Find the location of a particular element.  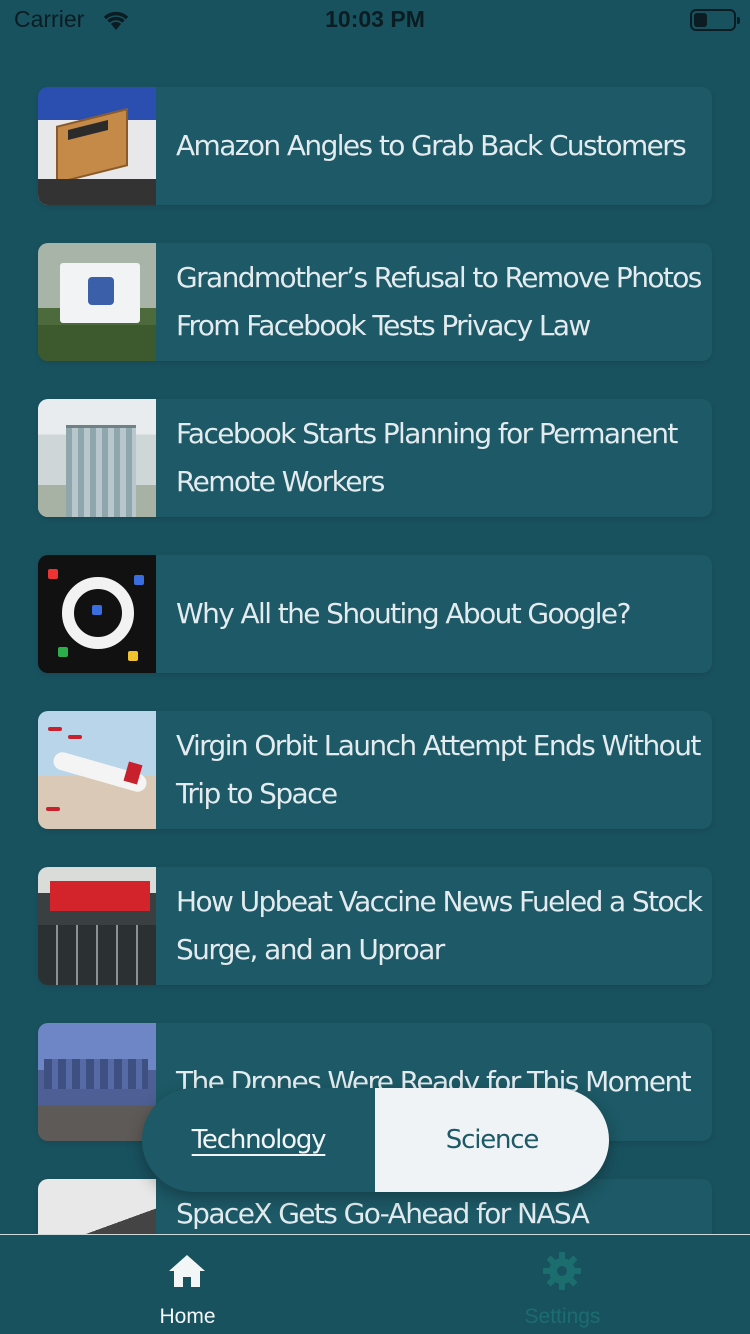

category-segmented-control: Technology Science is located at coordinates (375, 1140).